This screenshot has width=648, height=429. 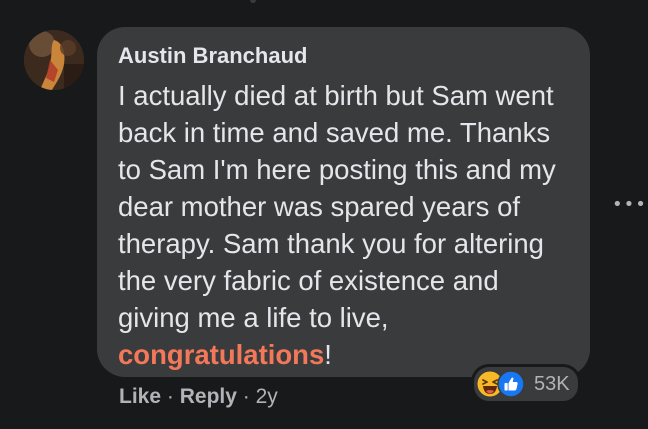 What do you see at coordinates (526, 384) in the screenshot?
I see `reactions-summary: 53K` at bounding box center [526, 384].